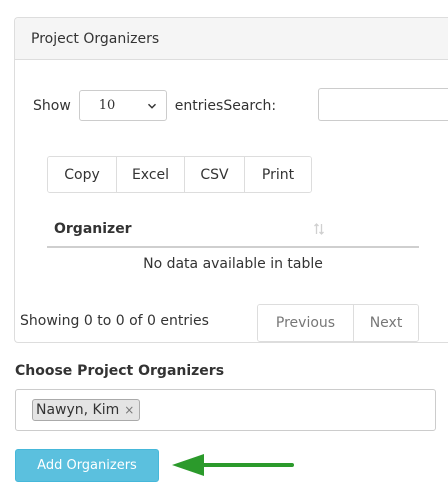  I want to click on arrow-left-icon, so click(233, 465).